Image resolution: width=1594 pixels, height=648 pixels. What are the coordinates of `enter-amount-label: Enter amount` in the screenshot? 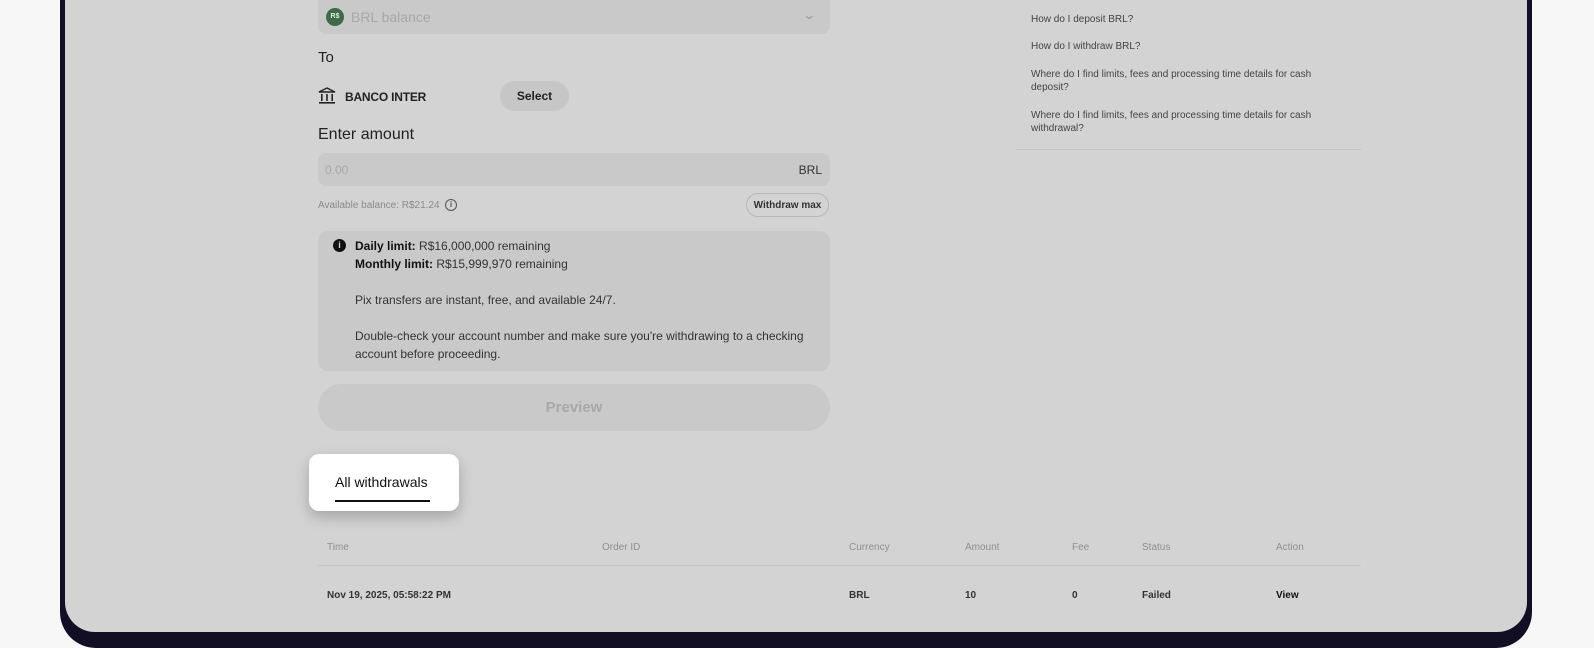 It's located at (366, 134).